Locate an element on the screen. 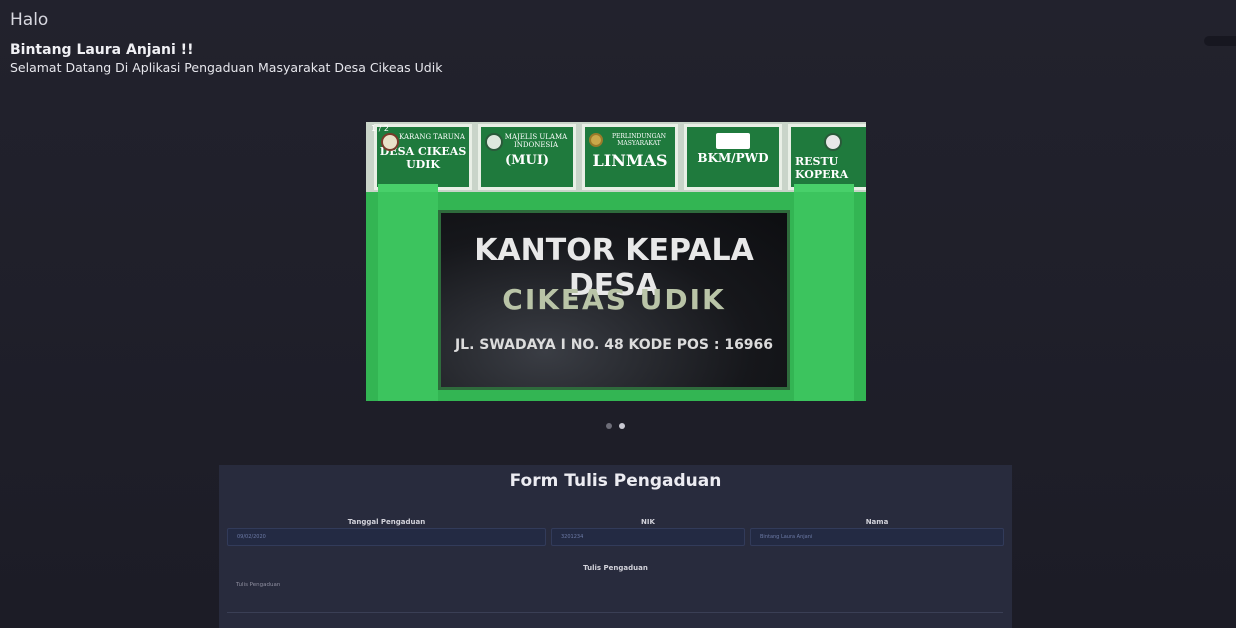  sign-bkm-pwd: BKM/PWD is located at coordinates (733, 157).